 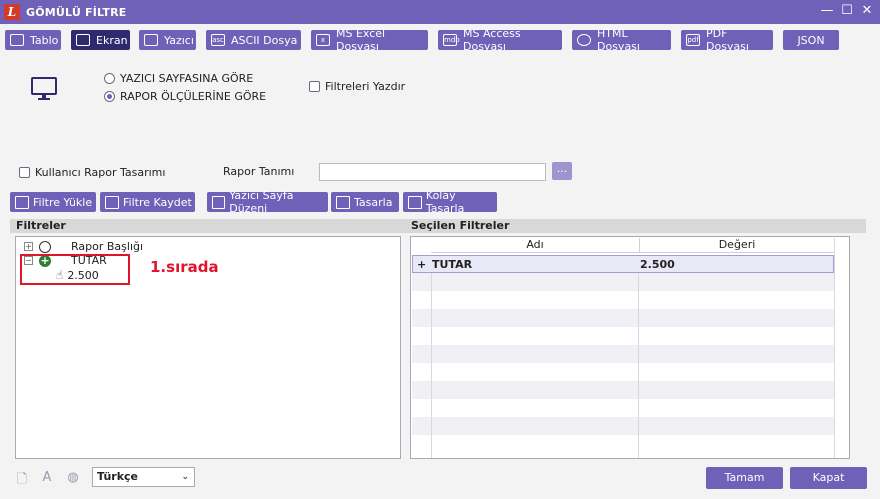 I want to click on yazici-sayfa-duzeni-button: Yazıcı Sayfa Düzeni, so click(x=267, y=202).